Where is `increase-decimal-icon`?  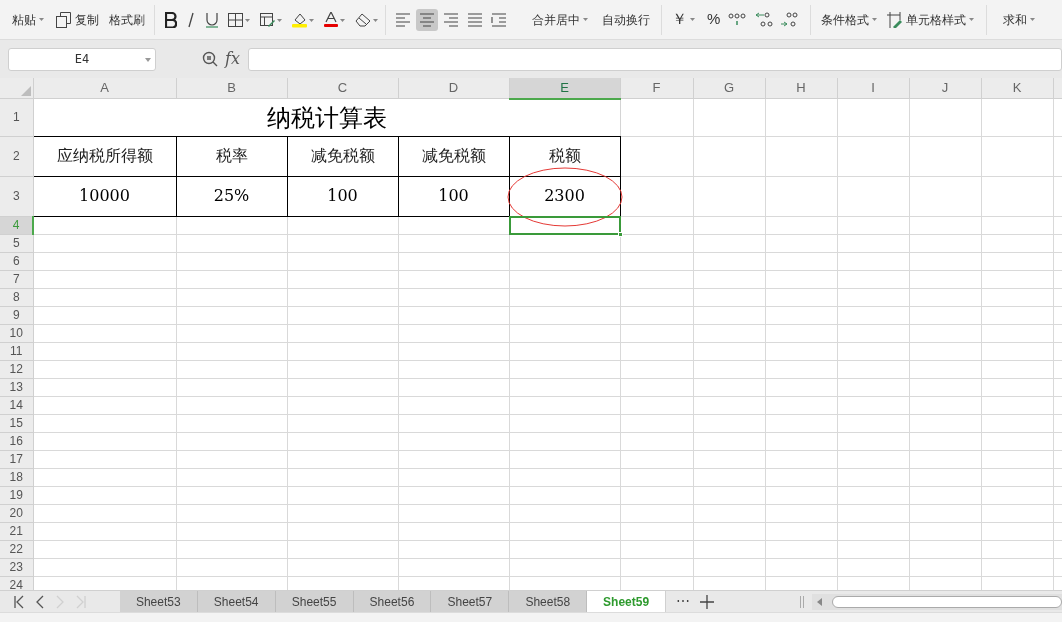
increase-decimal-icon is located at coordinates (764, 19).